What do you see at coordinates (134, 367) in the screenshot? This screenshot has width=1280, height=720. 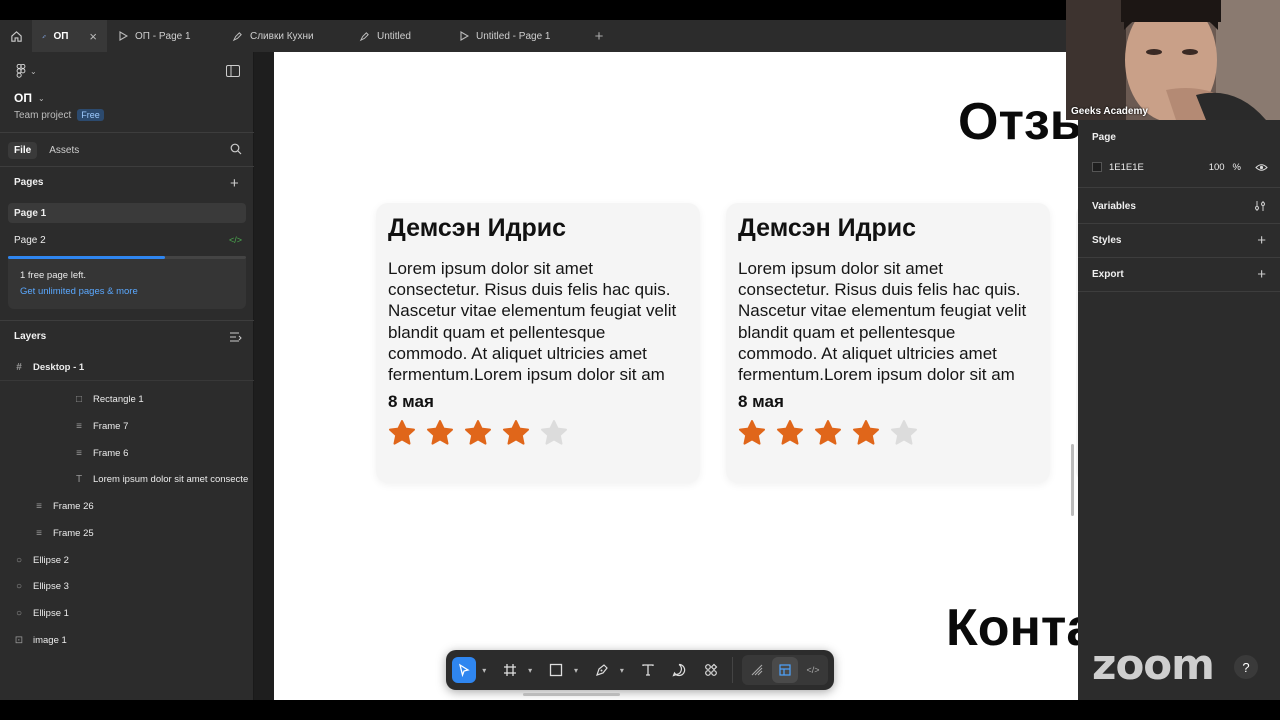 I see `layer-desktop-1: # Desktop - 1` at bounding box center [134, 367].